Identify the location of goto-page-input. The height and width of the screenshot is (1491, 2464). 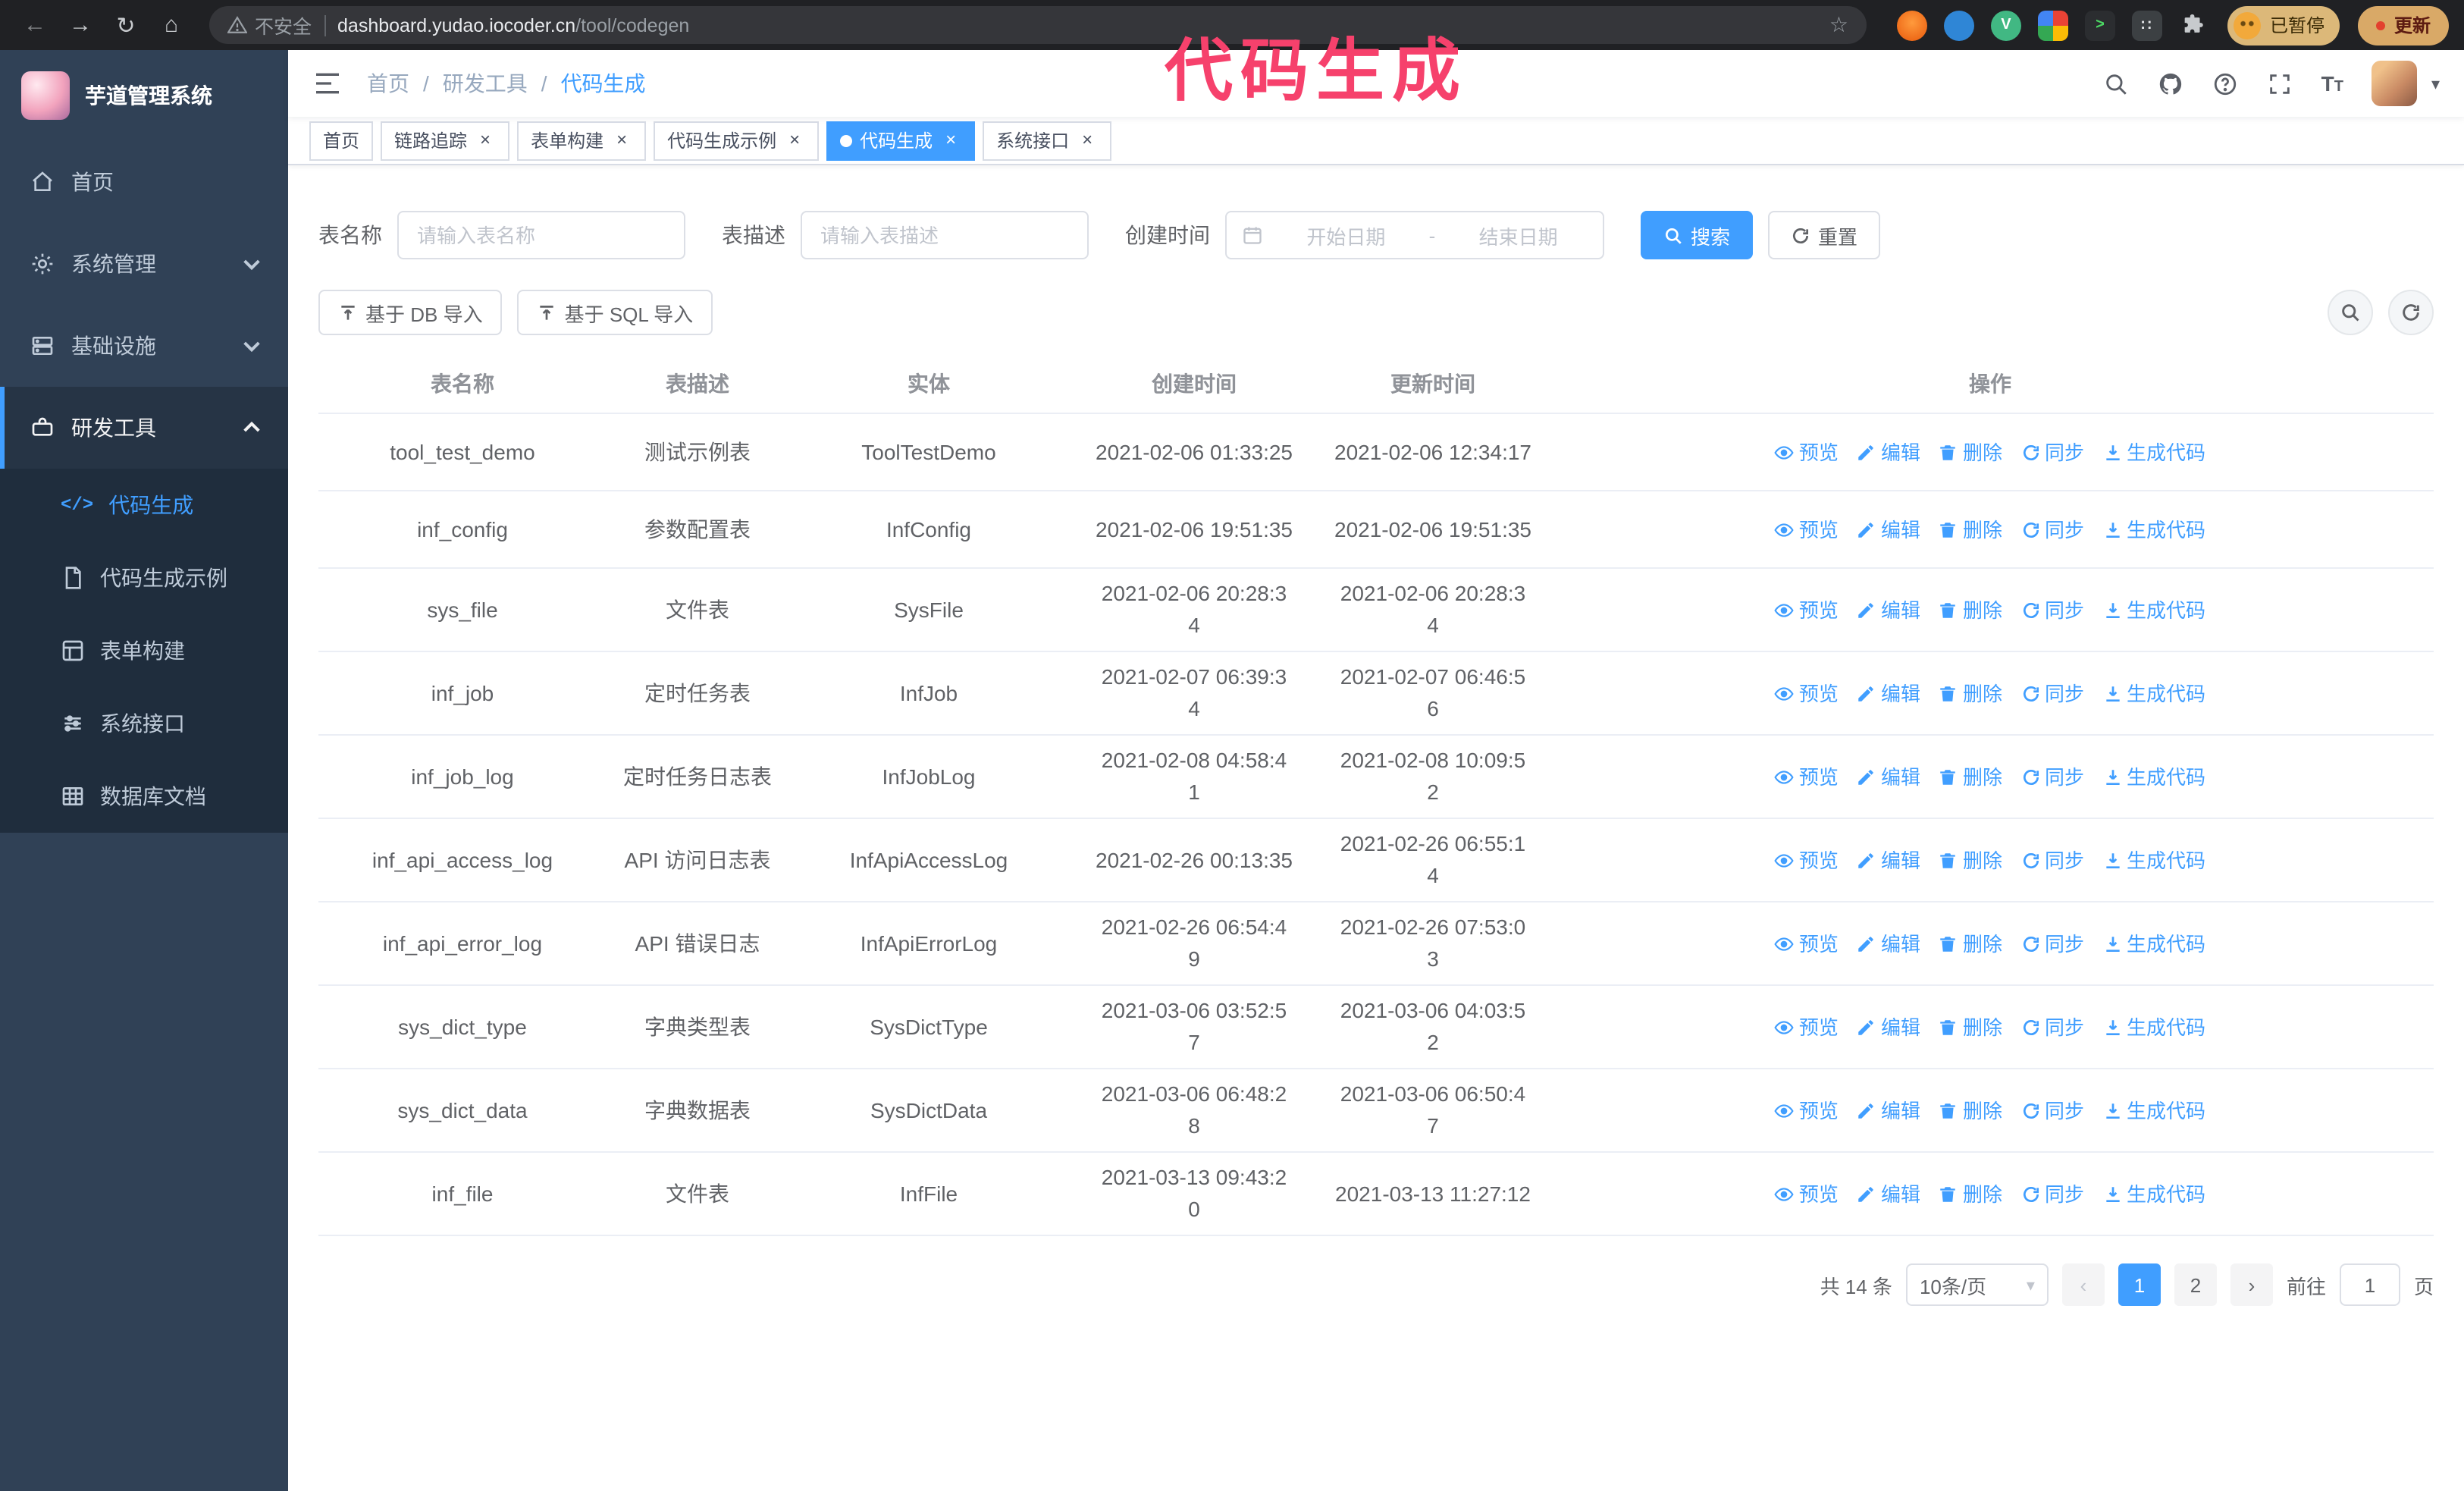
(2370, 1284).